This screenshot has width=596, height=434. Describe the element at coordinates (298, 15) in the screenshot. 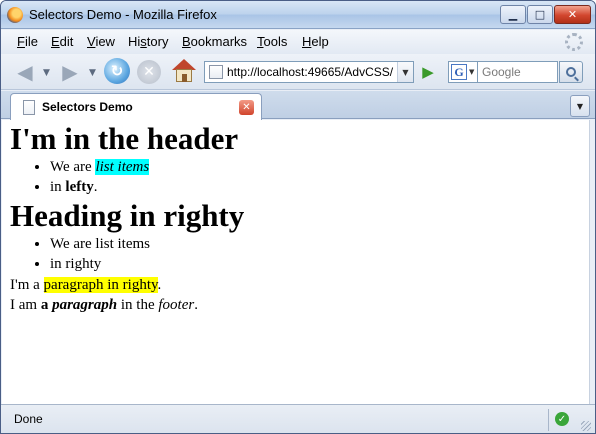

I see `title-bar: Selectors Demo - Mozilla Firefox ▁ □ ✕` at that location.